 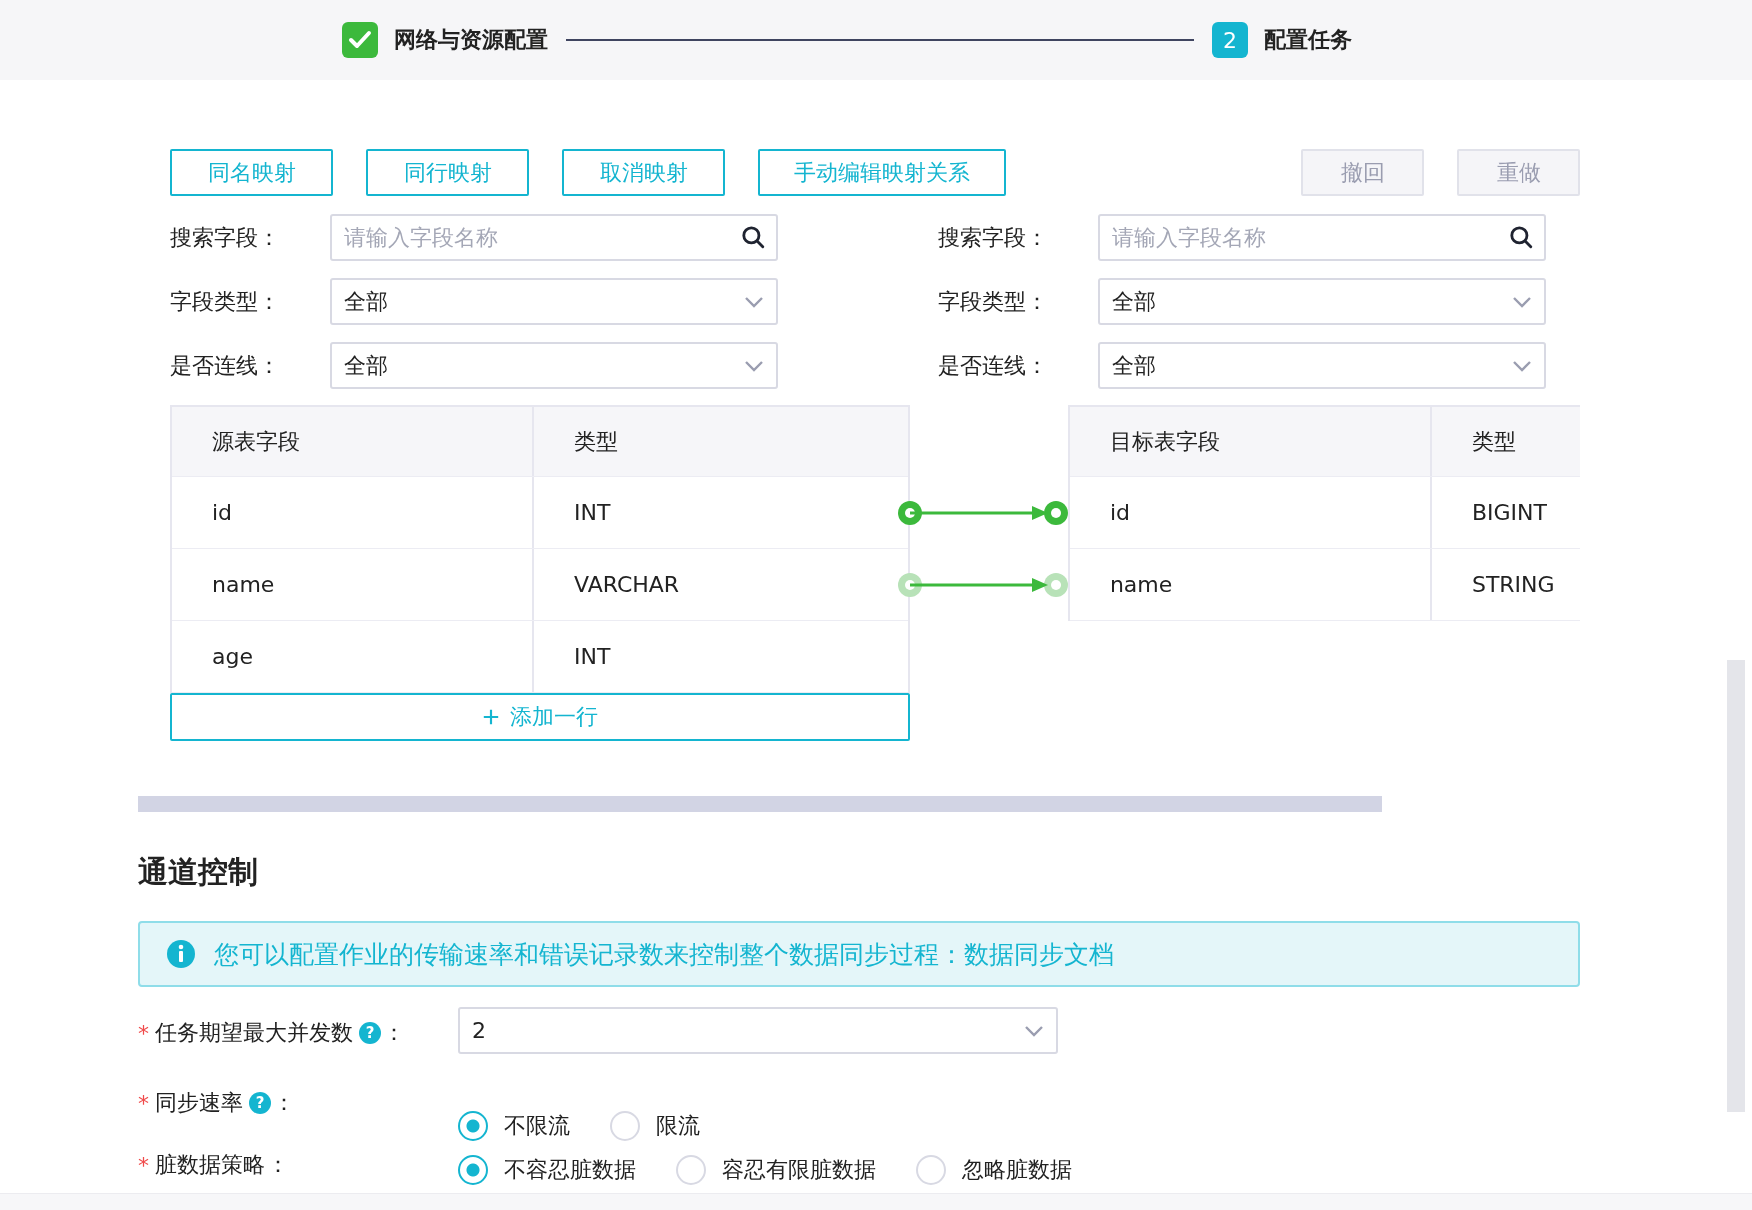 What do you see at coordinates (514, 1126) in the screenshot?
I see `radio-option: 不限流` at bounding box center [514, 1126].